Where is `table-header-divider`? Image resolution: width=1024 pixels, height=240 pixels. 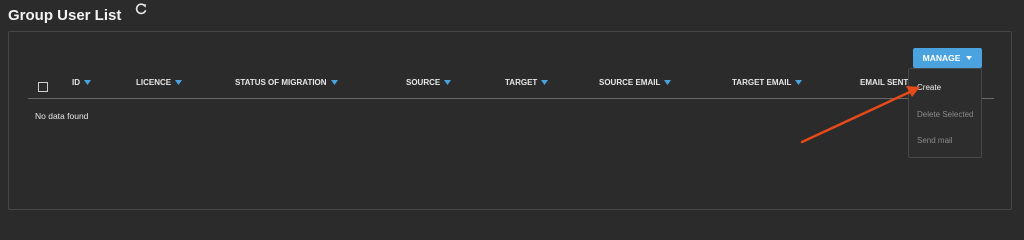
table-header-divider is located at coordinates (511, 98).